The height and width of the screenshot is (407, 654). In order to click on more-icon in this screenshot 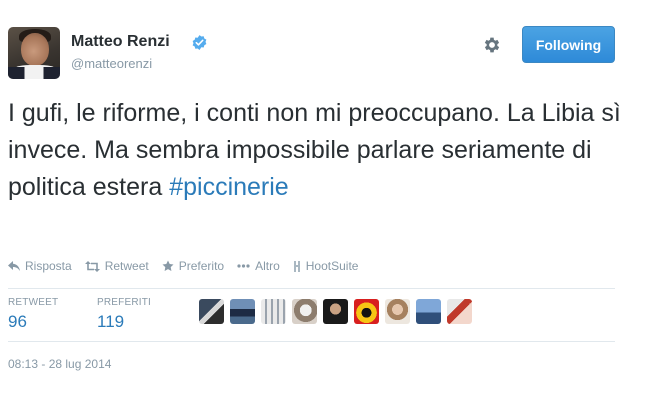, I will do `click(243, 266)`.